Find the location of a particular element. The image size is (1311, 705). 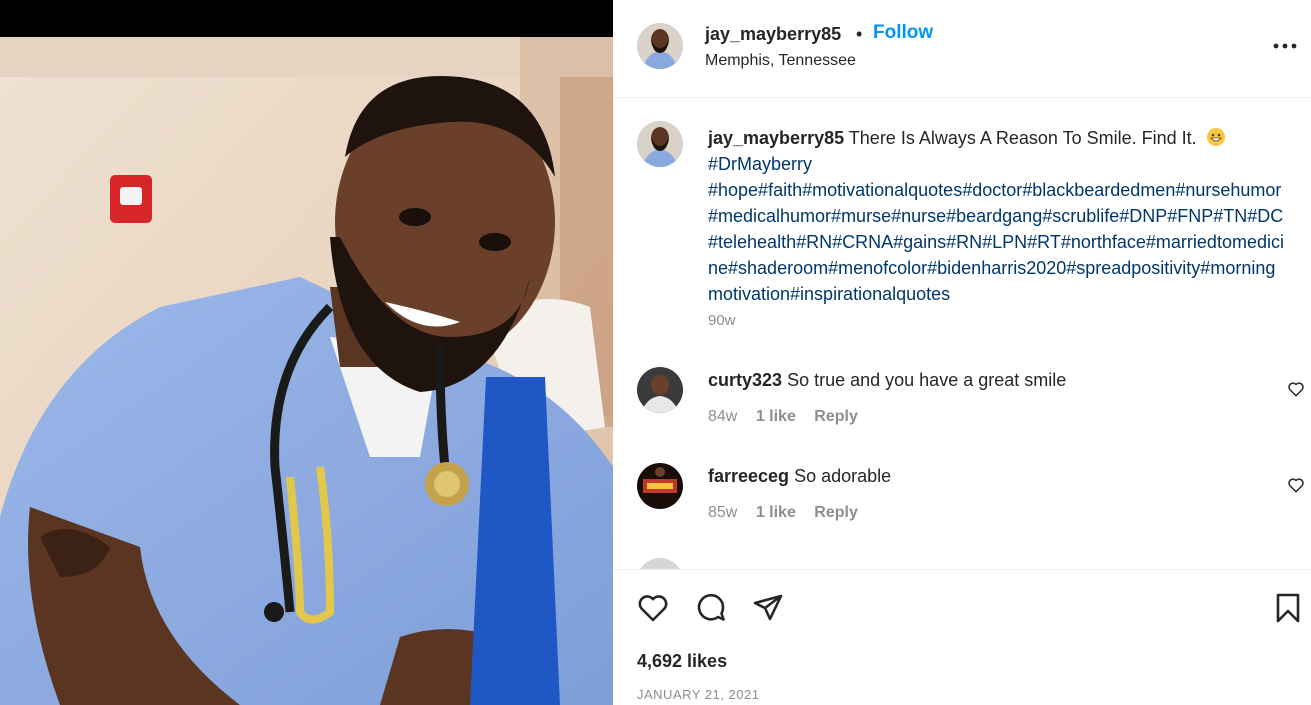

comment-meta: 84w 1 like Reply is located at coordinates (790, 417).